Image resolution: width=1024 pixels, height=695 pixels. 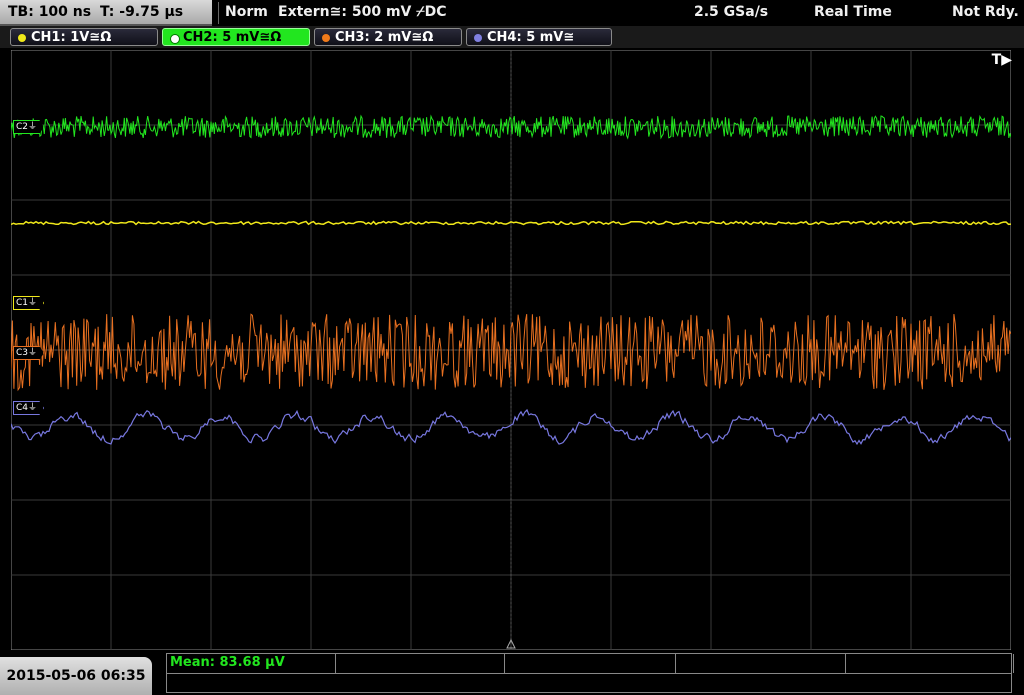 I want to click on trigger-mode: Norm, so click(x=246, y=12).